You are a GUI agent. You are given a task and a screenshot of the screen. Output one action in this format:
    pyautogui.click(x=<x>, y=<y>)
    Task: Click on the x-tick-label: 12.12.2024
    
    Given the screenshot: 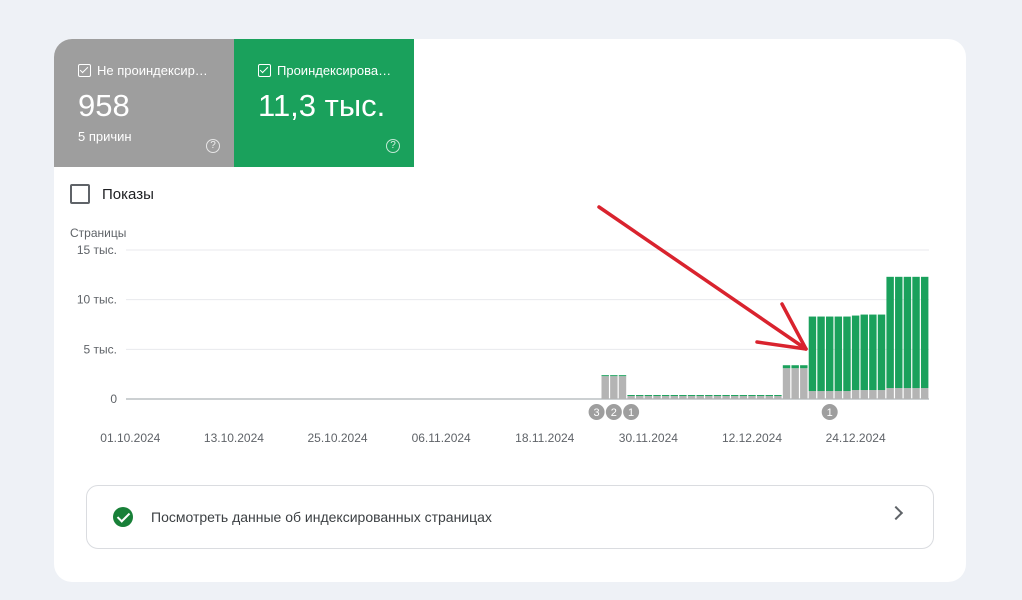 What is the action you would take?
    pyautogui.click(x=752, y=438)
    